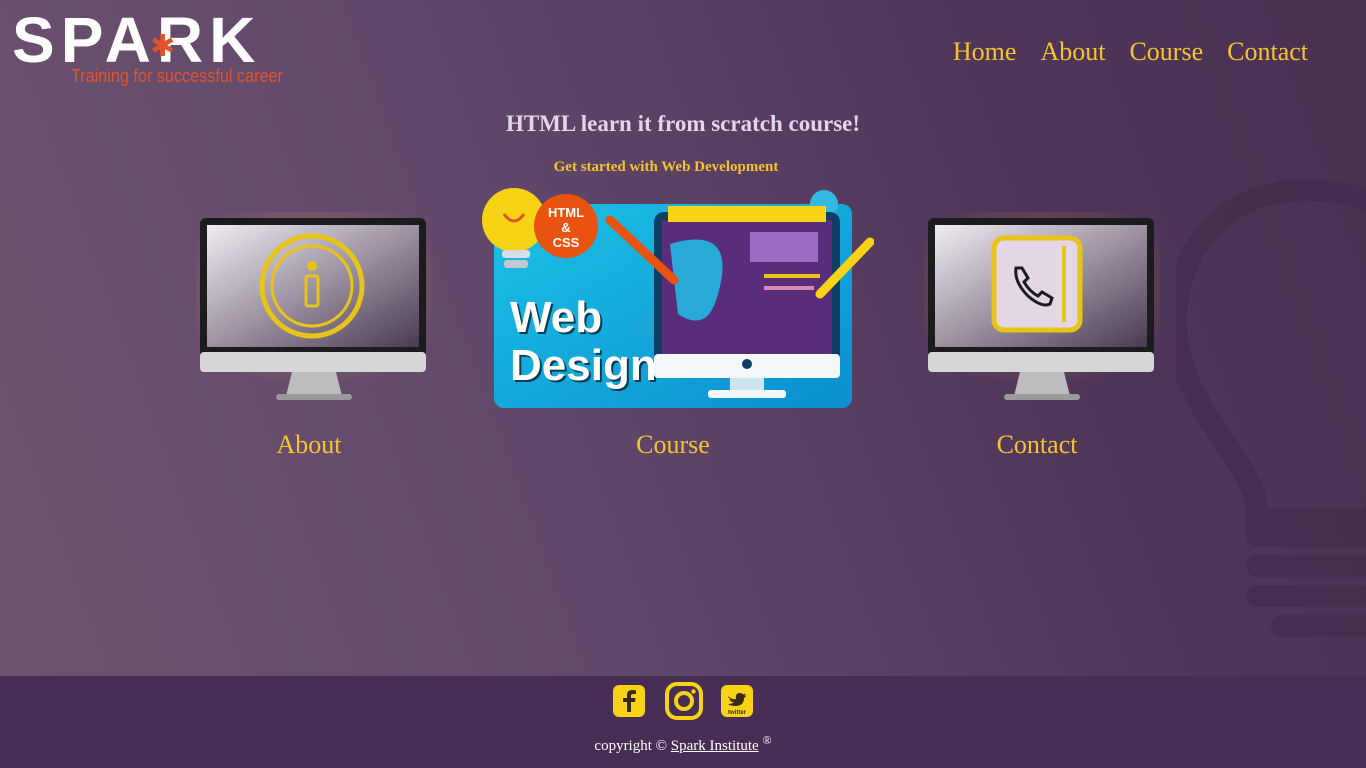 The image size is (1366, 768). I want to click on spark-institute-link: Spark Institute, so click(715, 746).